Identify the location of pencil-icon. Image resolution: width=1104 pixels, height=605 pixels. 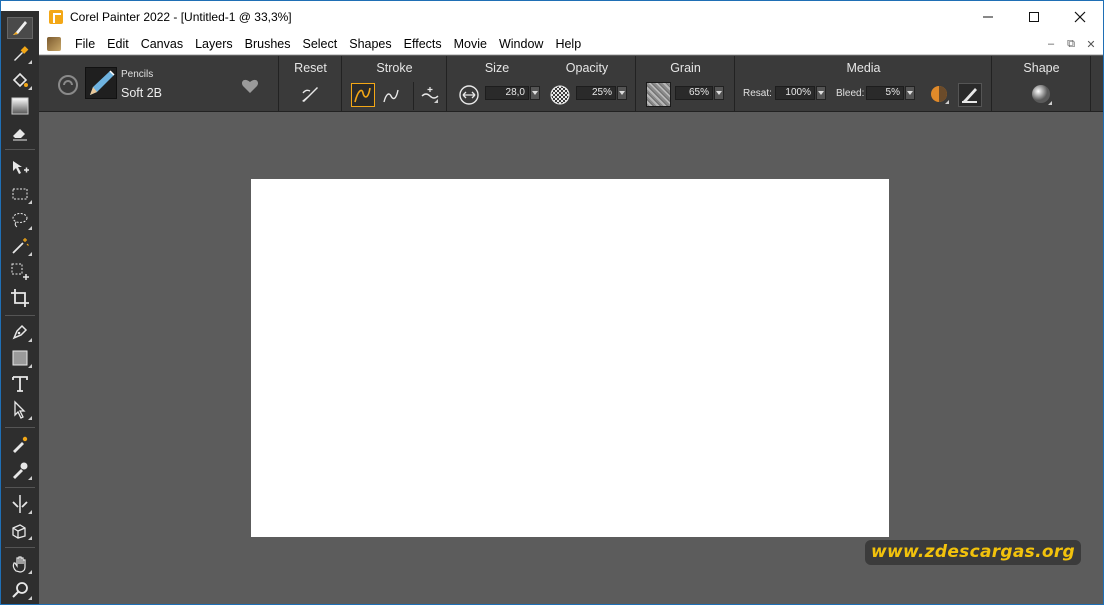
(102, 82).